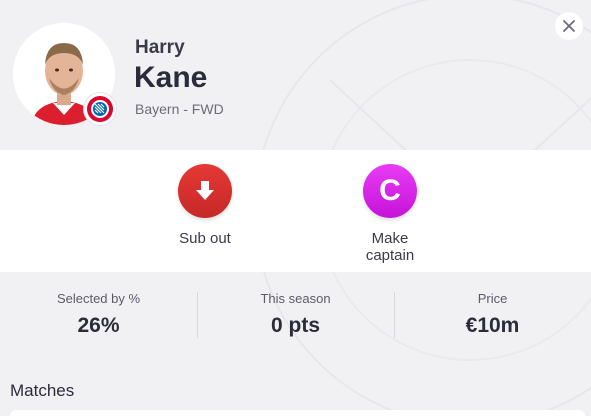 This screenshot has width=591, height=416. Describe the element at coordinates (179, 109) in the screenshot. I see `player-club-position: Bayern - FWD` at that location.